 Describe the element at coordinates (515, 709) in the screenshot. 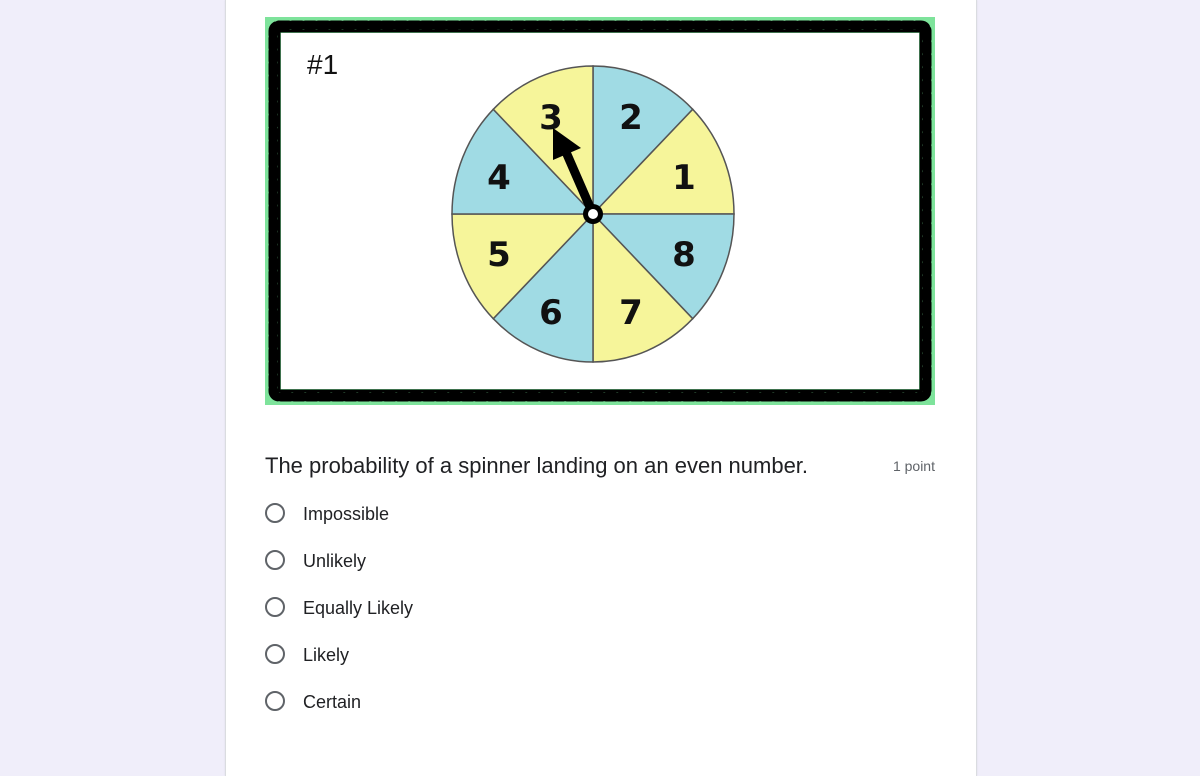

I see `option-certain: Certain` at that location.